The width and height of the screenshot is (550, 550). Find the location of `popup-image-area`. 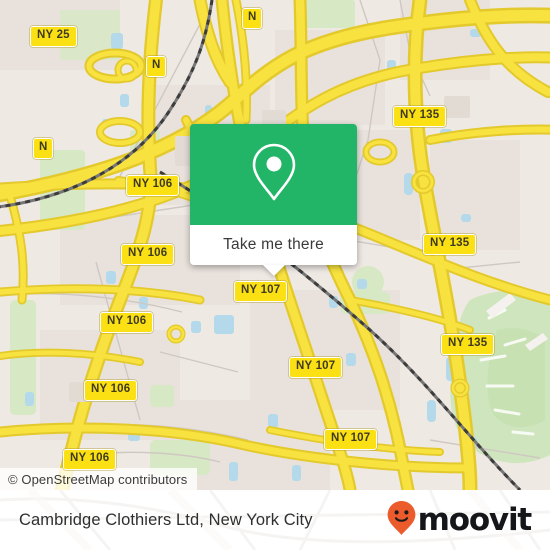

popup-image-area is located at coordinates (273, 174).